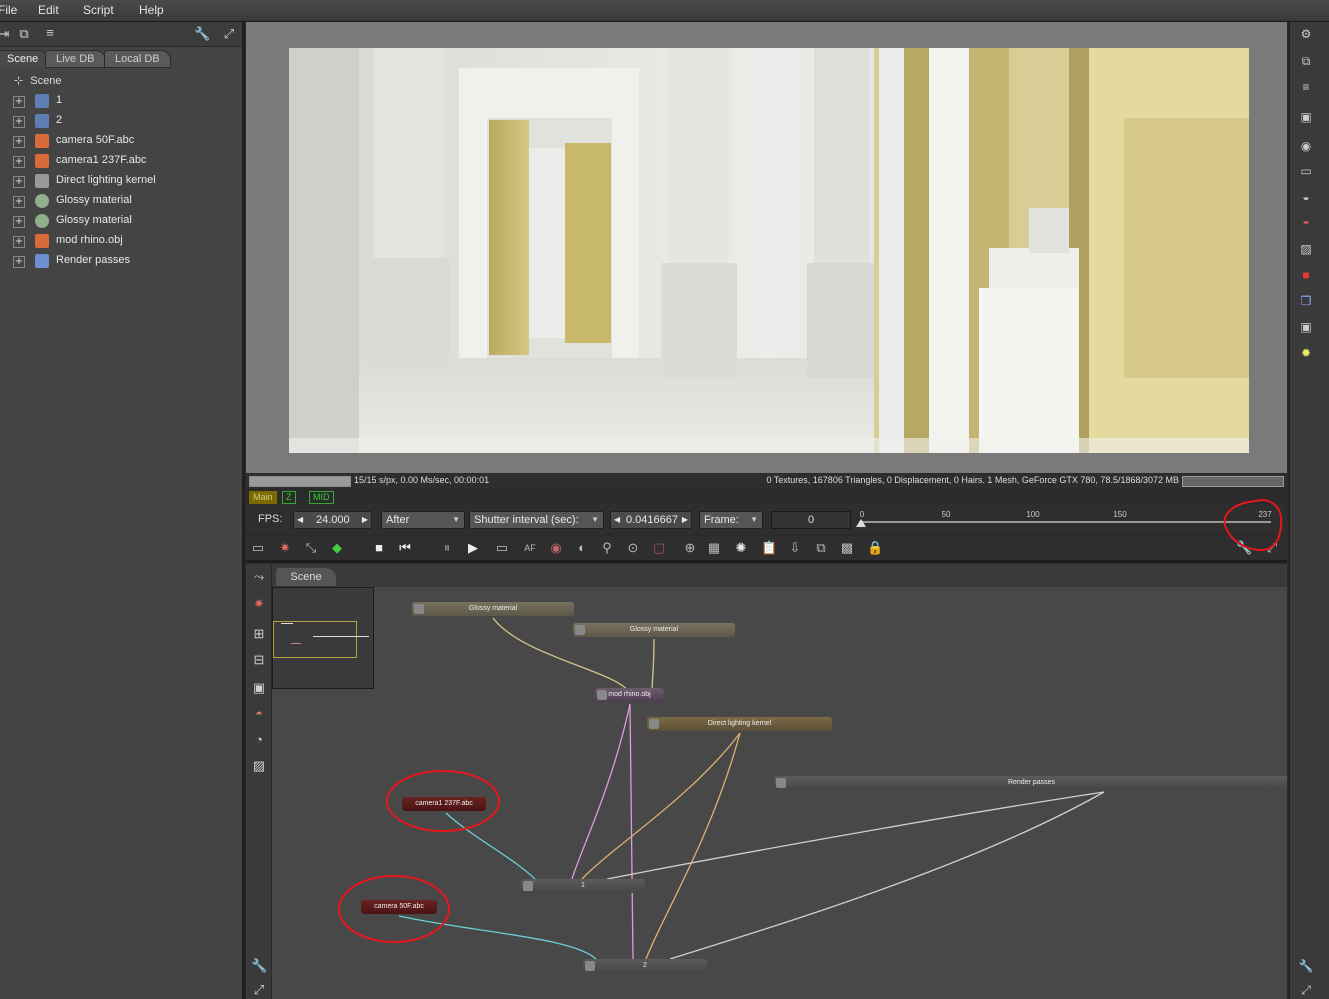 Image resolution: width=1329 pixels, height=999 pixels. I want to click on tree-item: + Direct lighting kernel, so click(120, 182).